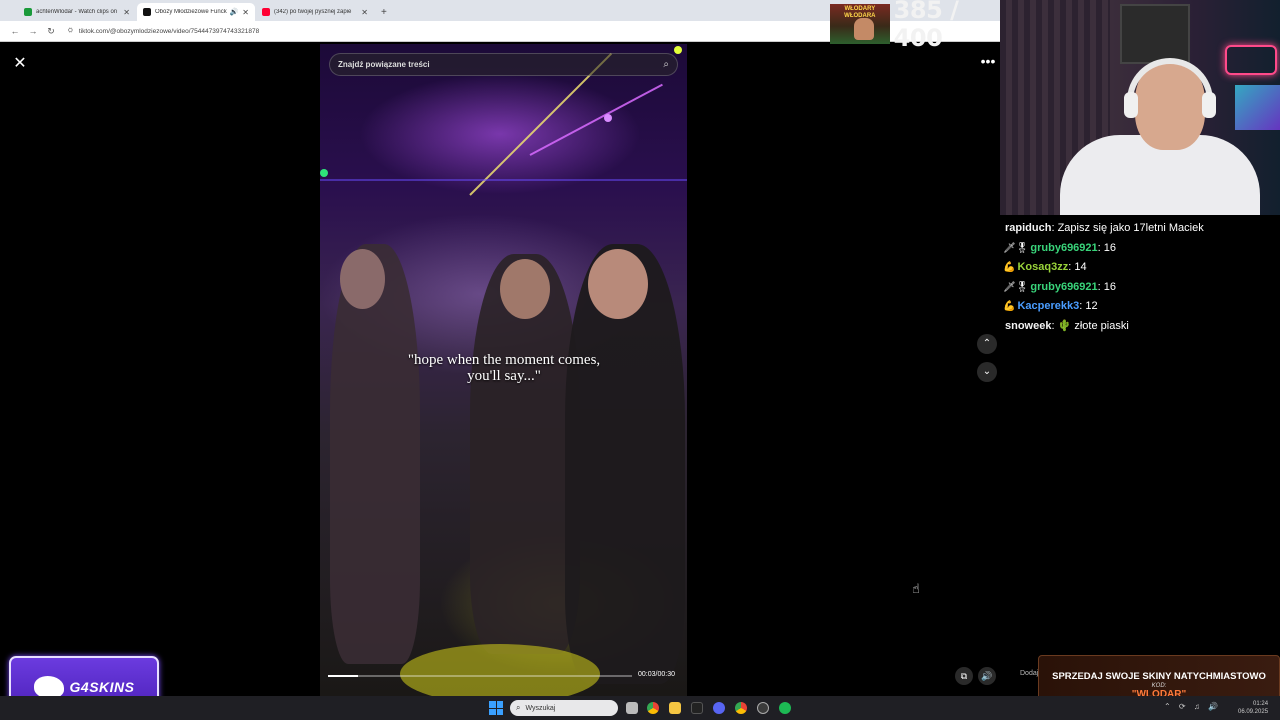 The width and height of the screenshot is (1280, 720). I want to click on chat-message: 💪 Kosaq3zz: 14, so click(1139, 268).